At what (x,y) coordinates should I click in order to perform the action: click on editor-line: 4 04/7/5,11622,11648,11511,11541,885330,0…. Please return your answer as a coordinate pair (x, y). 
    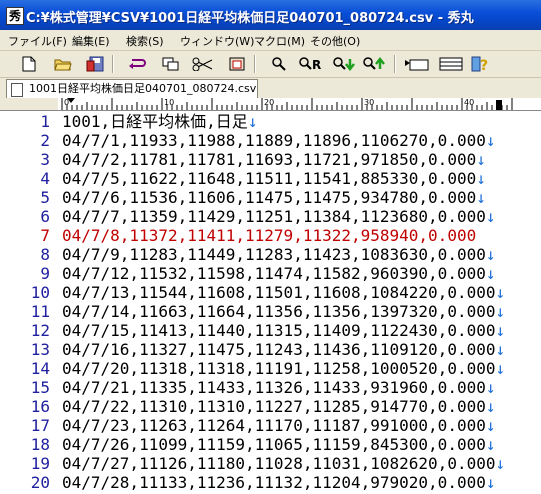
    Looking at the image, I should click on (270, 178).